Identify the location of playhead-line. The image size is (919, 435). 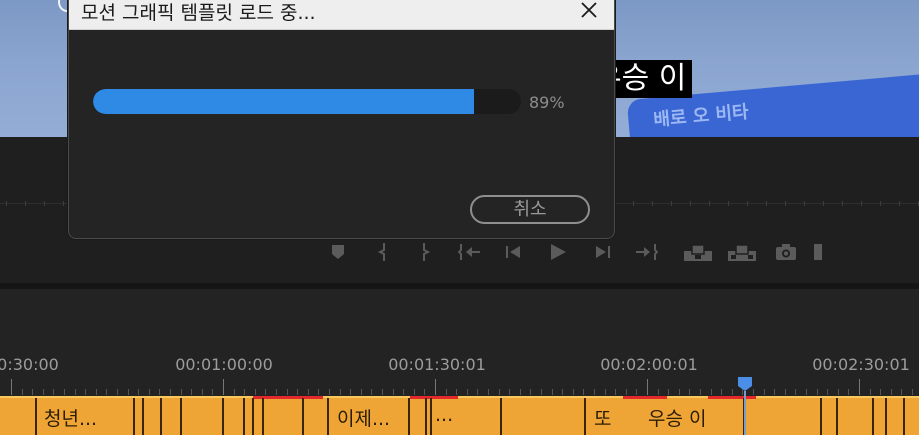
(745, 413).